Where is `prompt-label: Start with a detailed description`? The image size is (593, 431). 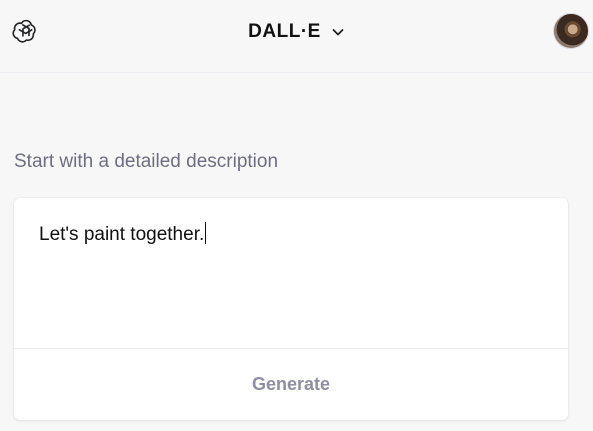
prompt-label: Start with a detailed description is located at coordinates (146, 161).